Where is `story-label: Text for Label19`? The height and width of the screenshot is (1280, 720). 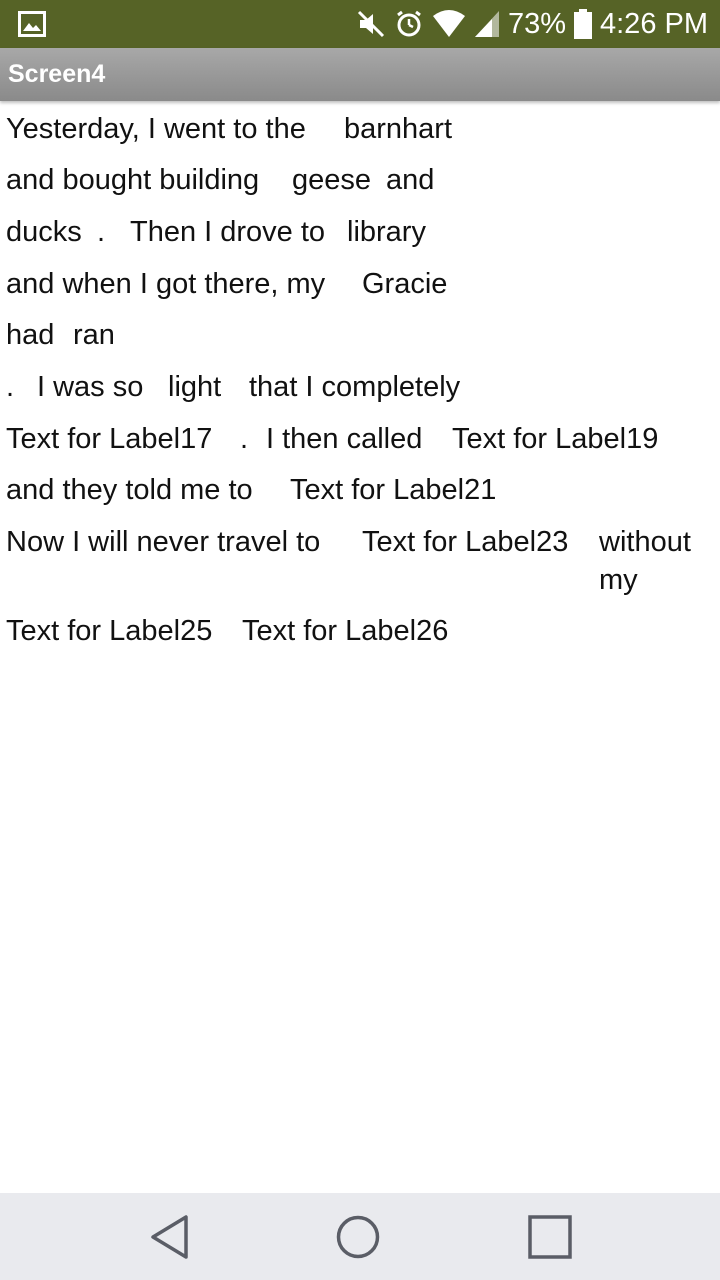 story-label: Text for Label19 is located at coordinates (555, 439).